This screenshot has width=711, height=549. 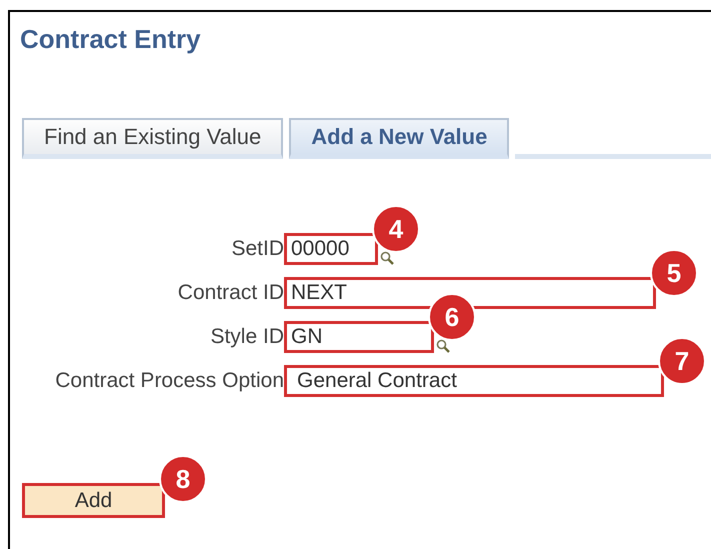 What do you see at coordinates (231, 293) in the screenshot?
I see `field-label: Contract ID` at bounding box center [231, 293].